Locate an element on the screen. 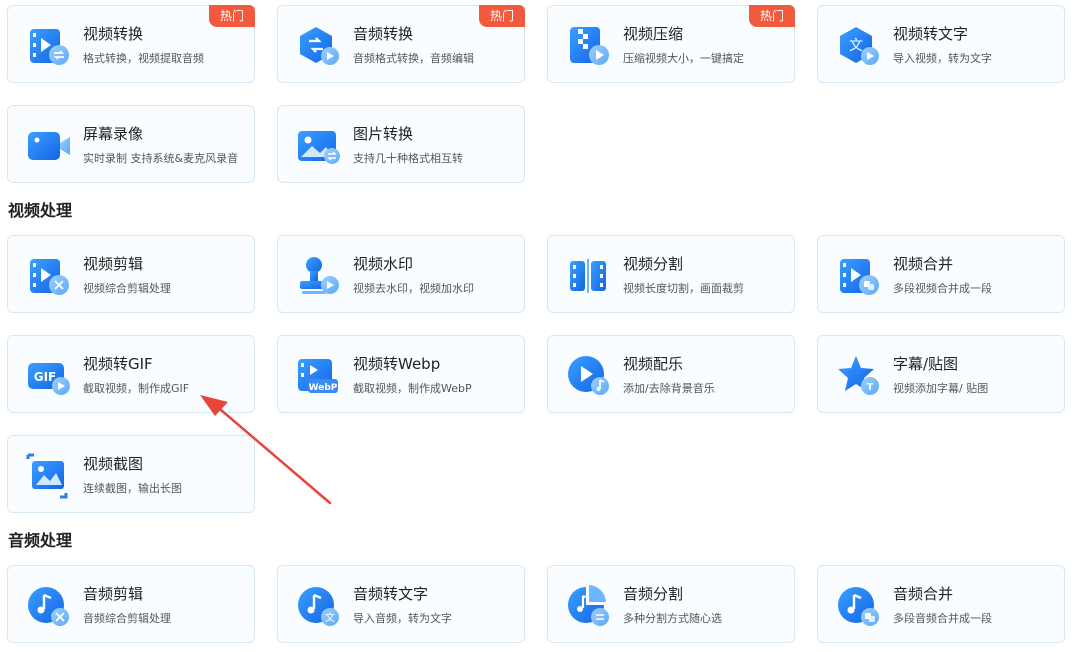  card-title: 音频转文字 is located at coordinates (391, 594).